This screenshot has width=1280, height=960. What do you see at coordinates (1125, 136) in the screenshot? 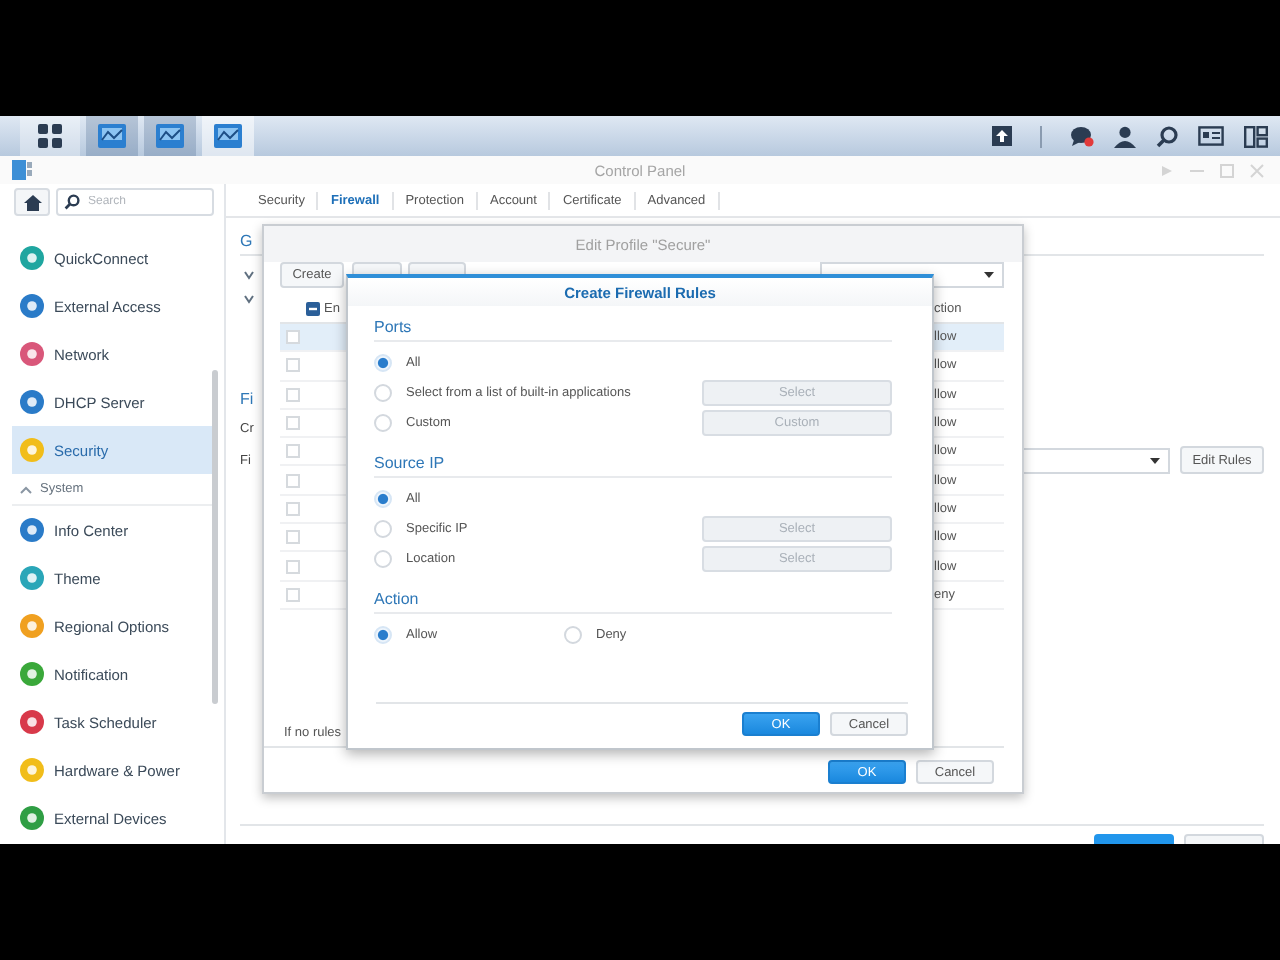
I see `user-icon` at bounding box center [1125, 136].